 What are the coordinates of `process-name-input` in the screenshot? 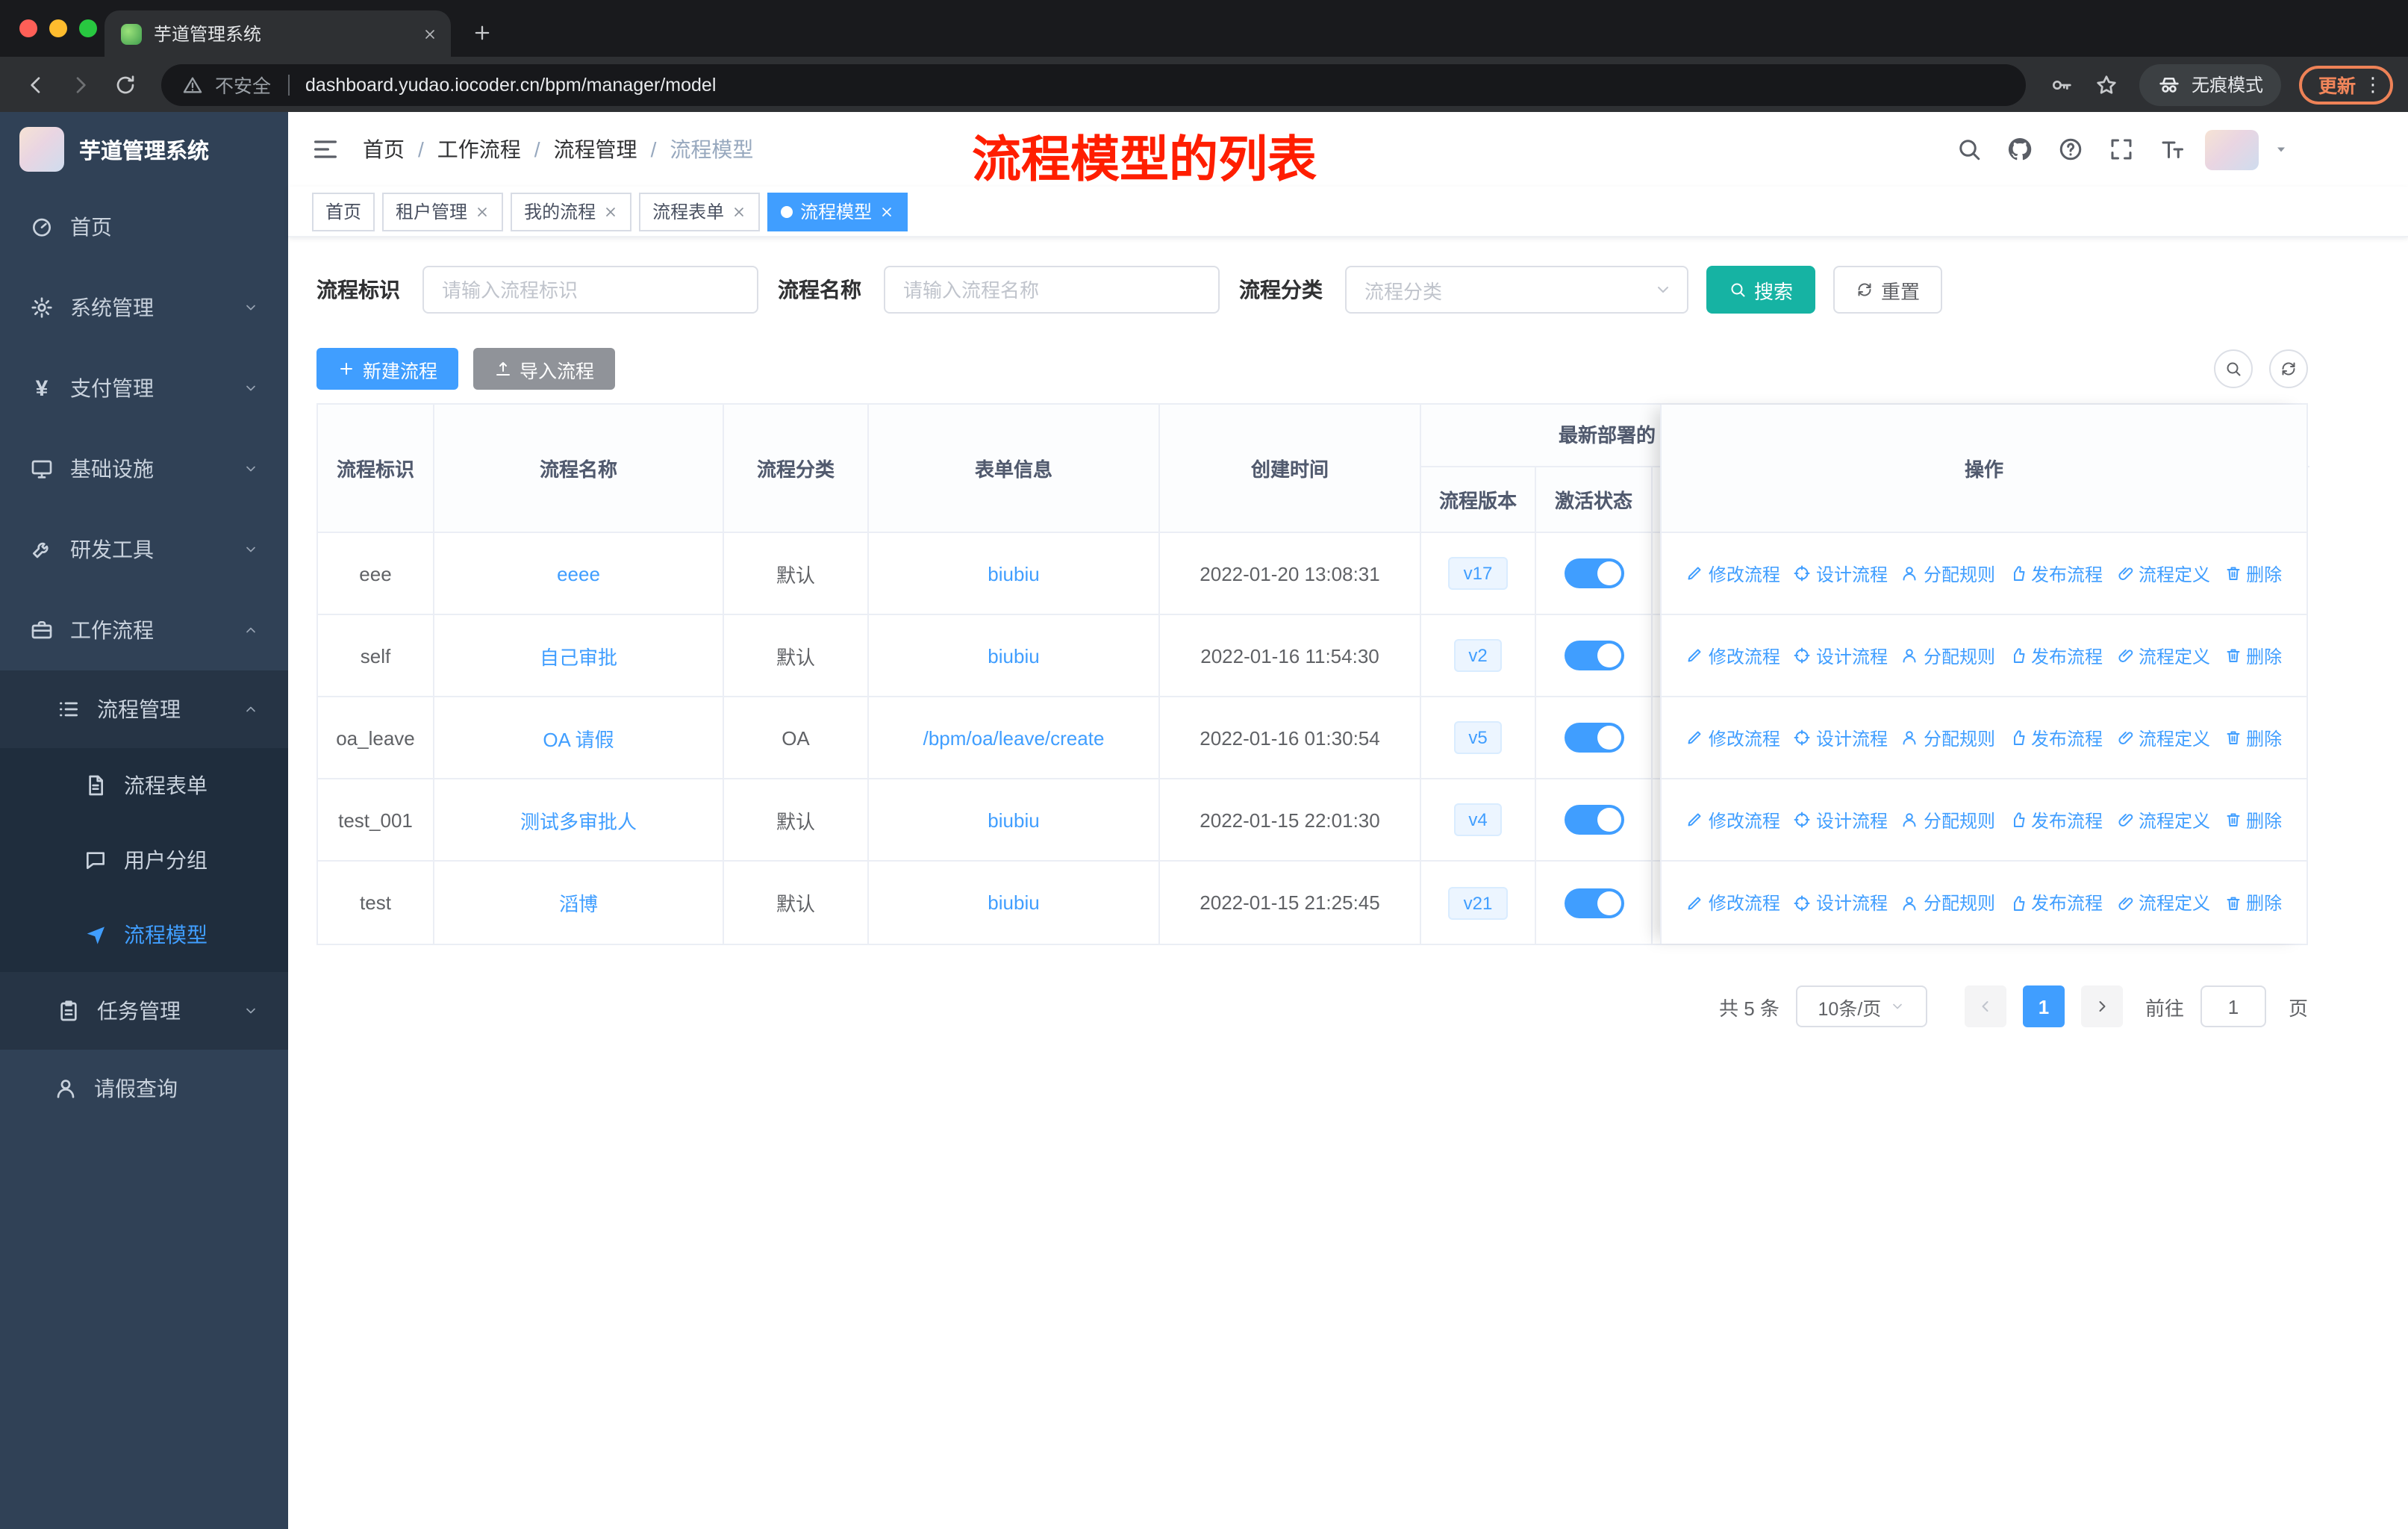 It's located at (1052, 290).